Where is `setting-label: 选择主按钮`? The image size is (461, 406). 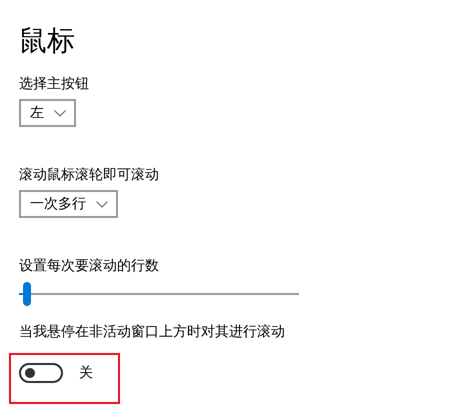 setting-label: 选择主按钮 is located at coordinates (54, 84).